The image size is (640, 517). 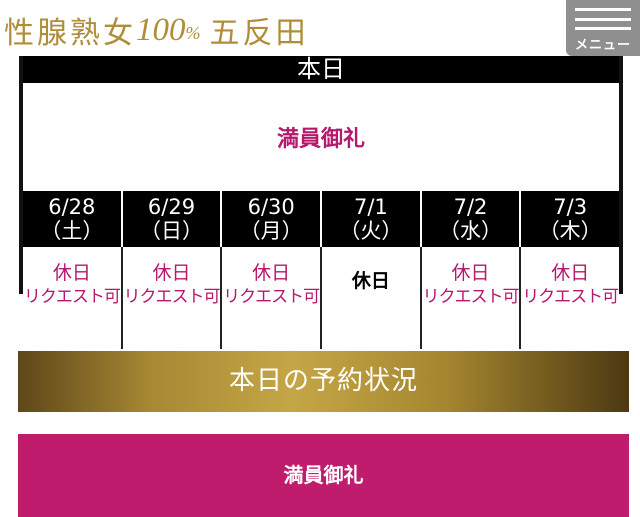 I want to click on weekday-label: （月）, so click(x=271, y=231).